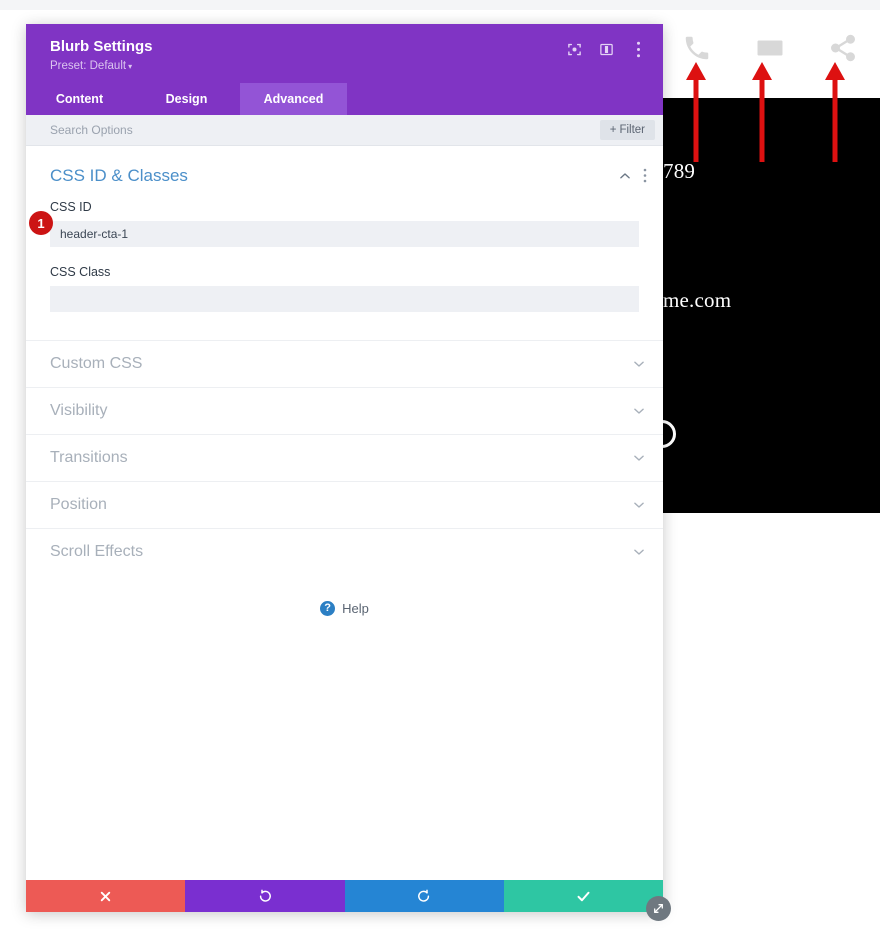 This screenshot has height=938, width=880. Describe the element at coordinates (88, 66) in the screenshot. I see `preset-label: Preset: Default` at that location.